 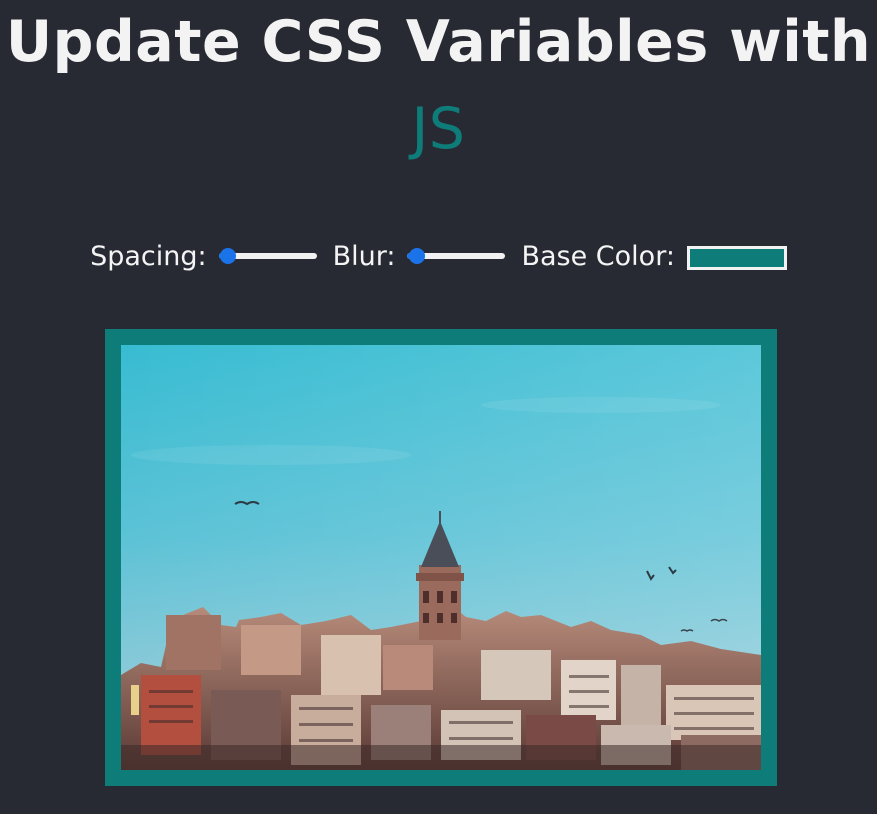 I want to click on blur-slider, so click(x=456, y=256).